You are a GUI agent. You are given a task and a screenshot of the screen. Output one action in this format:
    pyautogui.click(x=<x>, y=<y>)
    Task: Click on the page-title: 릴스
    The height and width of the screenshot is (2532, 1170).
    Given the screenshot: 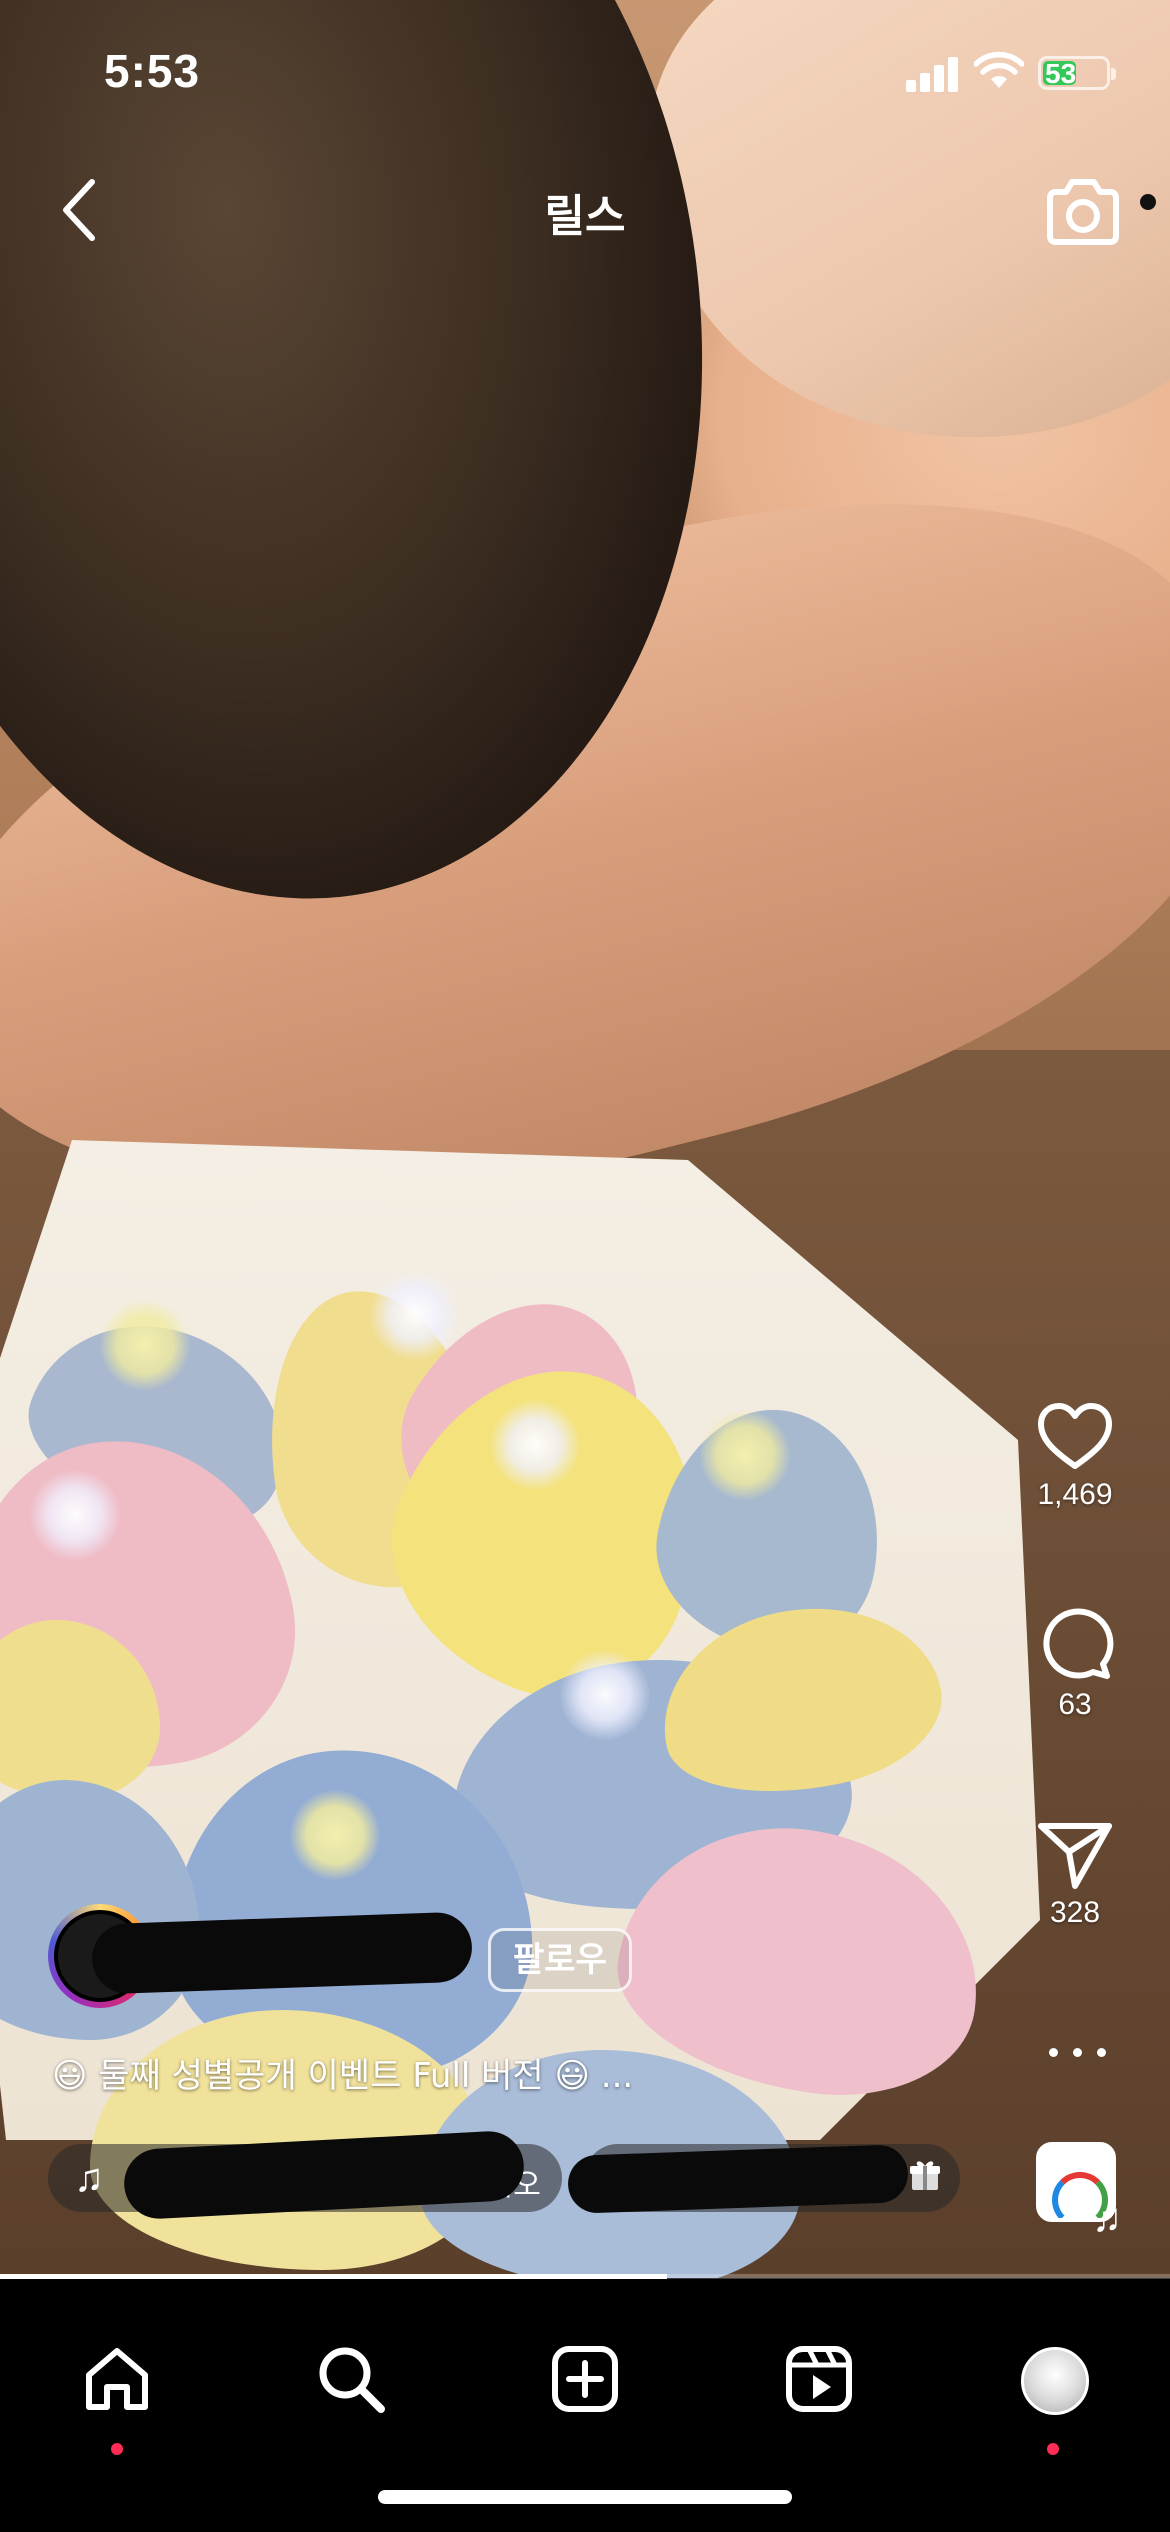 What is the action you would take?
    pyautogui.click(x=585, y=216)
    